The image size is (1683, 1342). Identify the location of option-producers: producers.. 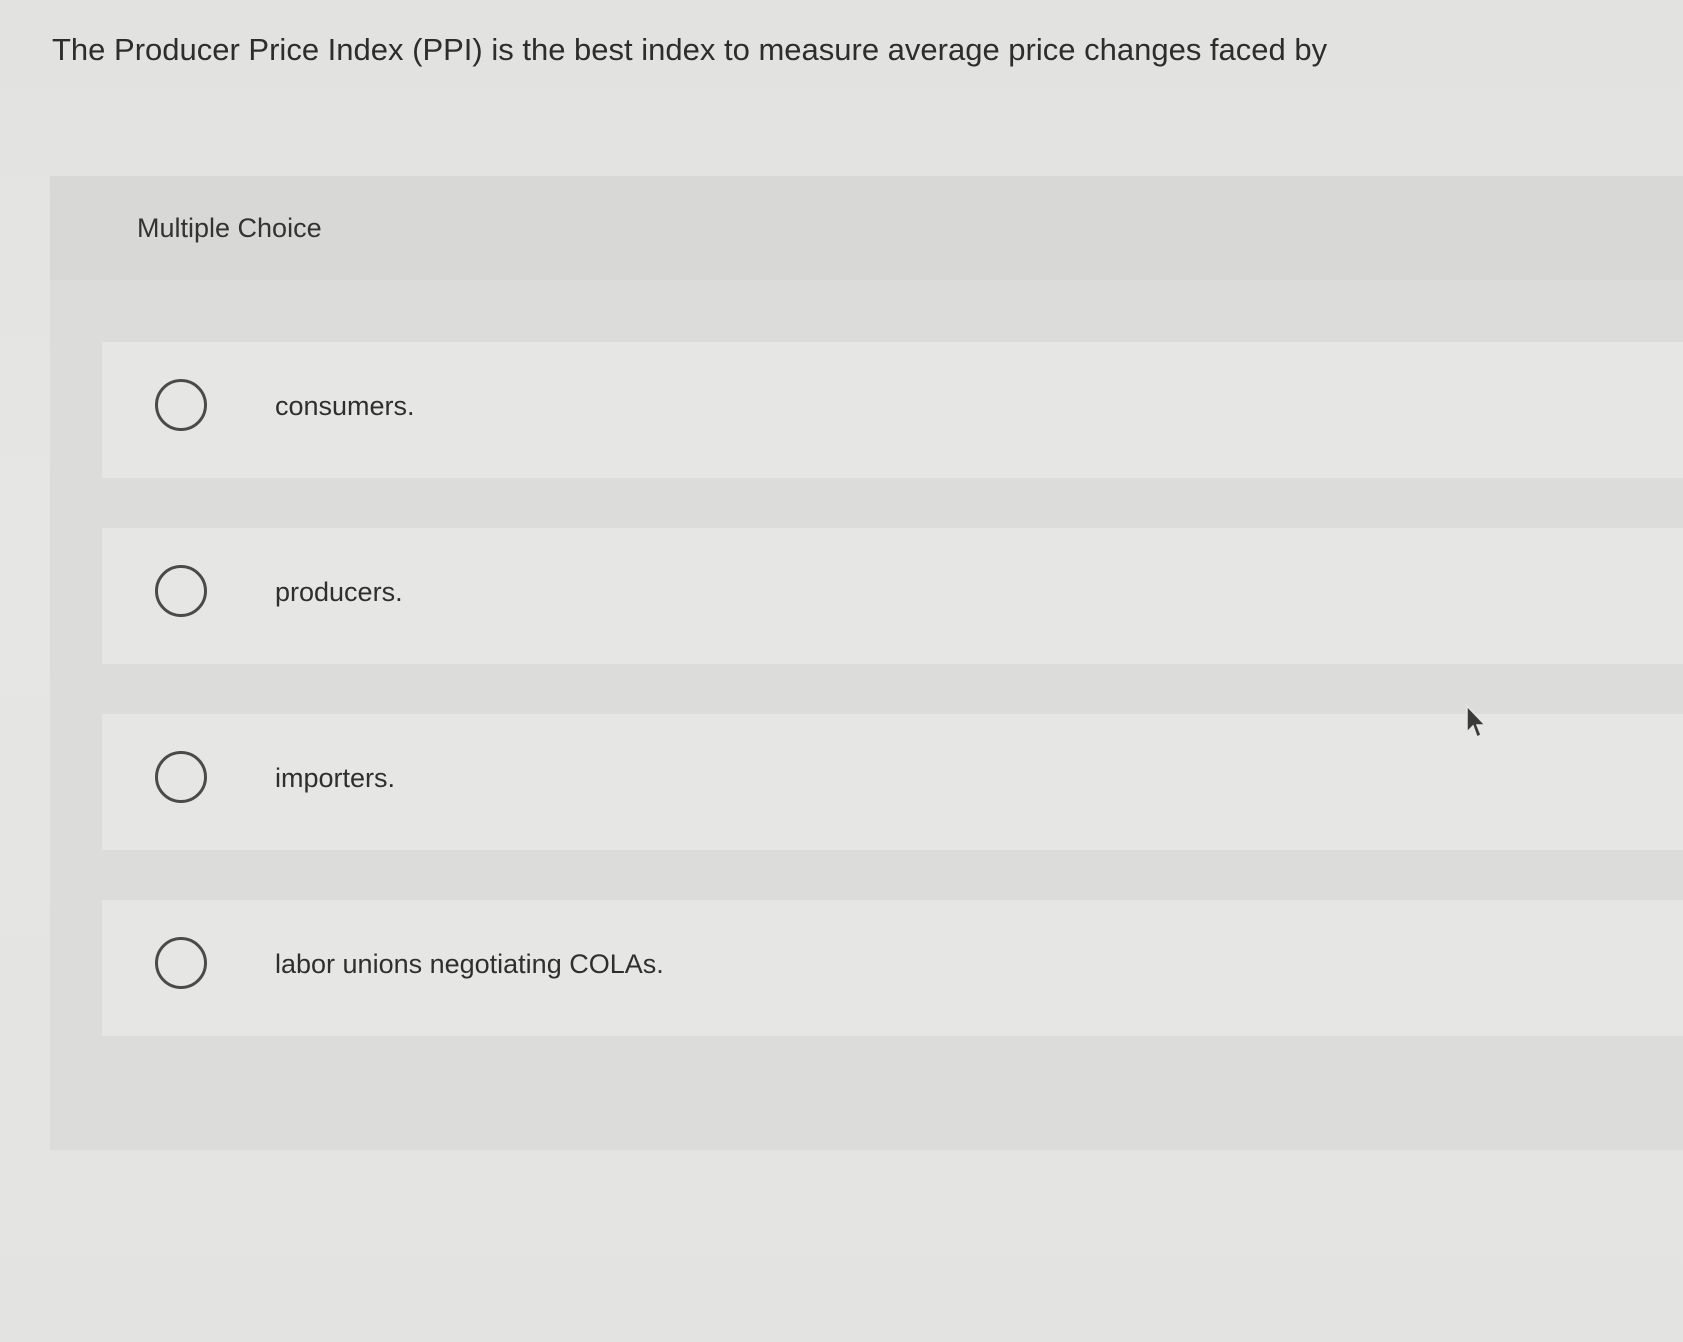
(892, 596).